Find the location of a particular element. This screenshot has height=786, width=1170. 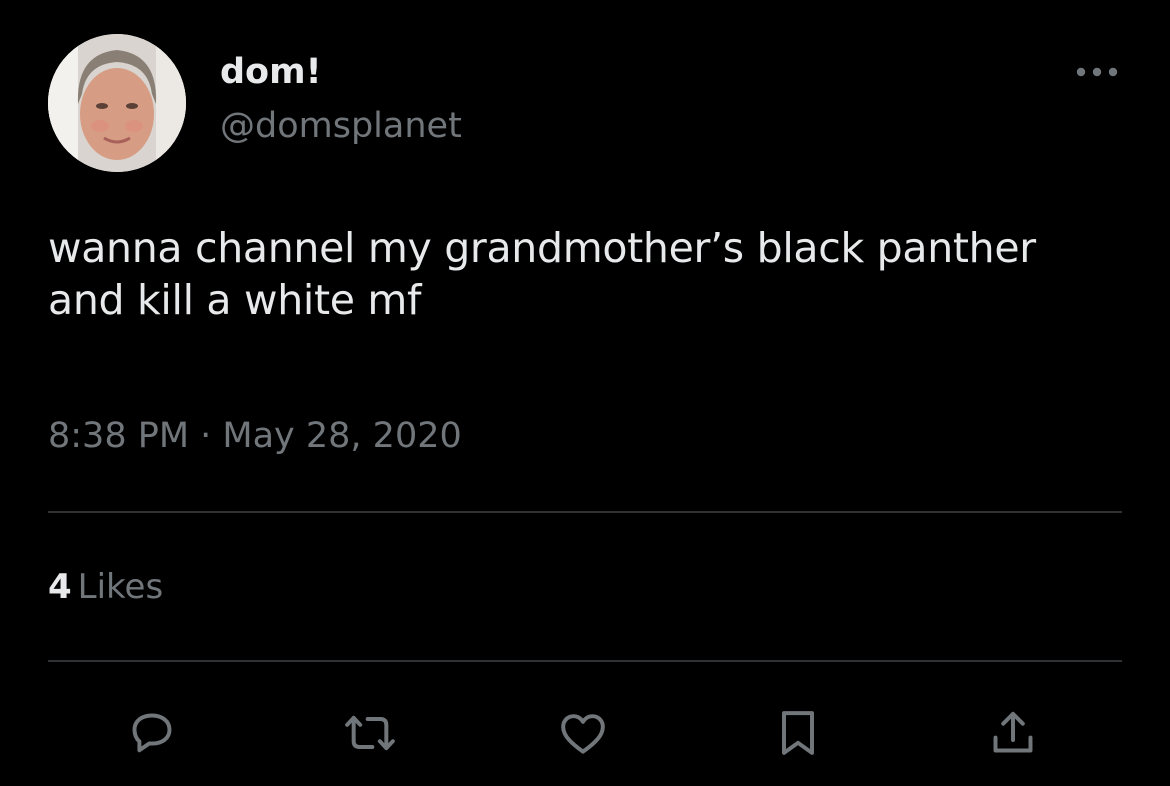

like-button is located at coordinates (583, 733).